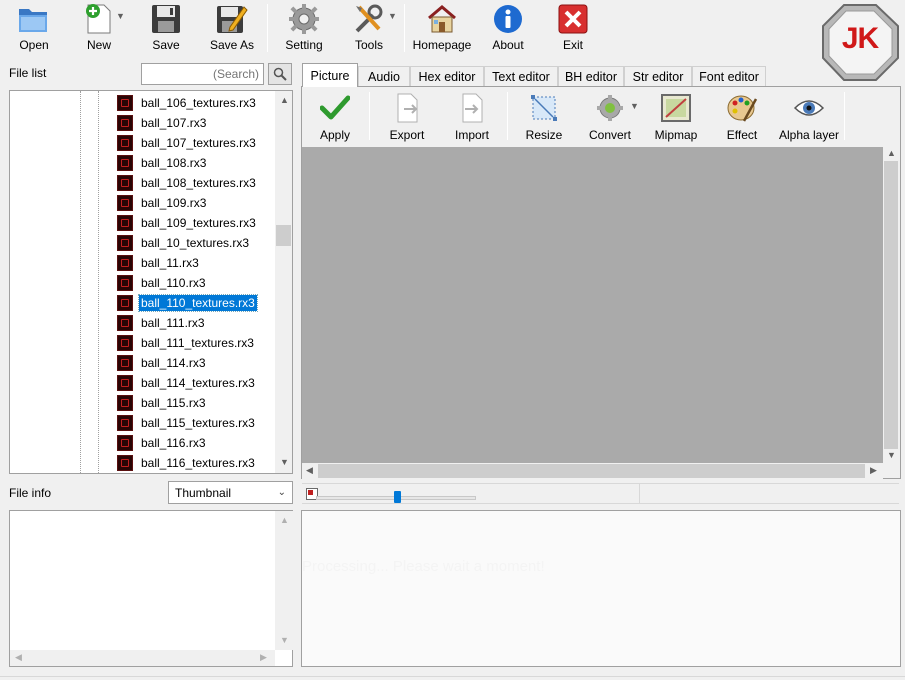  I want to click on search-input, so click(202, 74).